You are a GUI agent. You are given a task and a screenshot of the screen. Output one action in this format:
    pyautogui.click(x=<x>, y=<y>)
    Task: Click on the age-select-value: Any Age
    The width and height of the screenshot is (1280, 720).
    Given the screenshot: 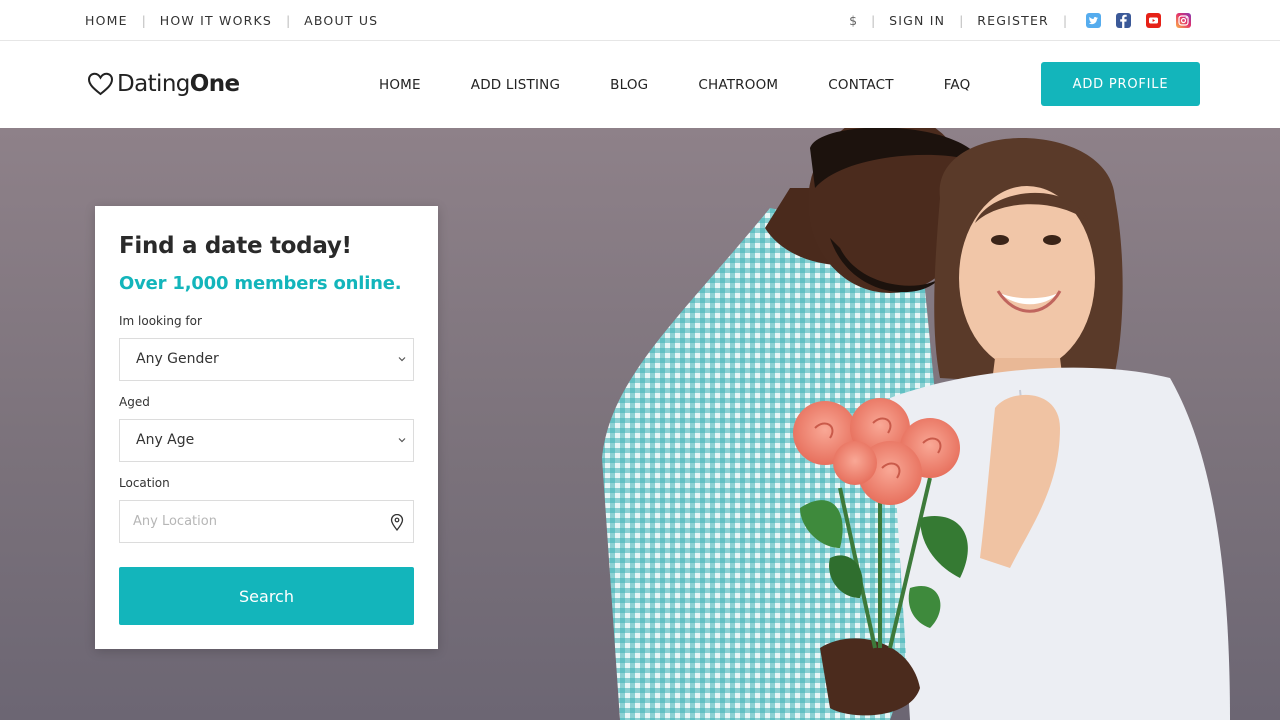 What is the action you would take?
    pyautogui.click(x=165, y=440)
    